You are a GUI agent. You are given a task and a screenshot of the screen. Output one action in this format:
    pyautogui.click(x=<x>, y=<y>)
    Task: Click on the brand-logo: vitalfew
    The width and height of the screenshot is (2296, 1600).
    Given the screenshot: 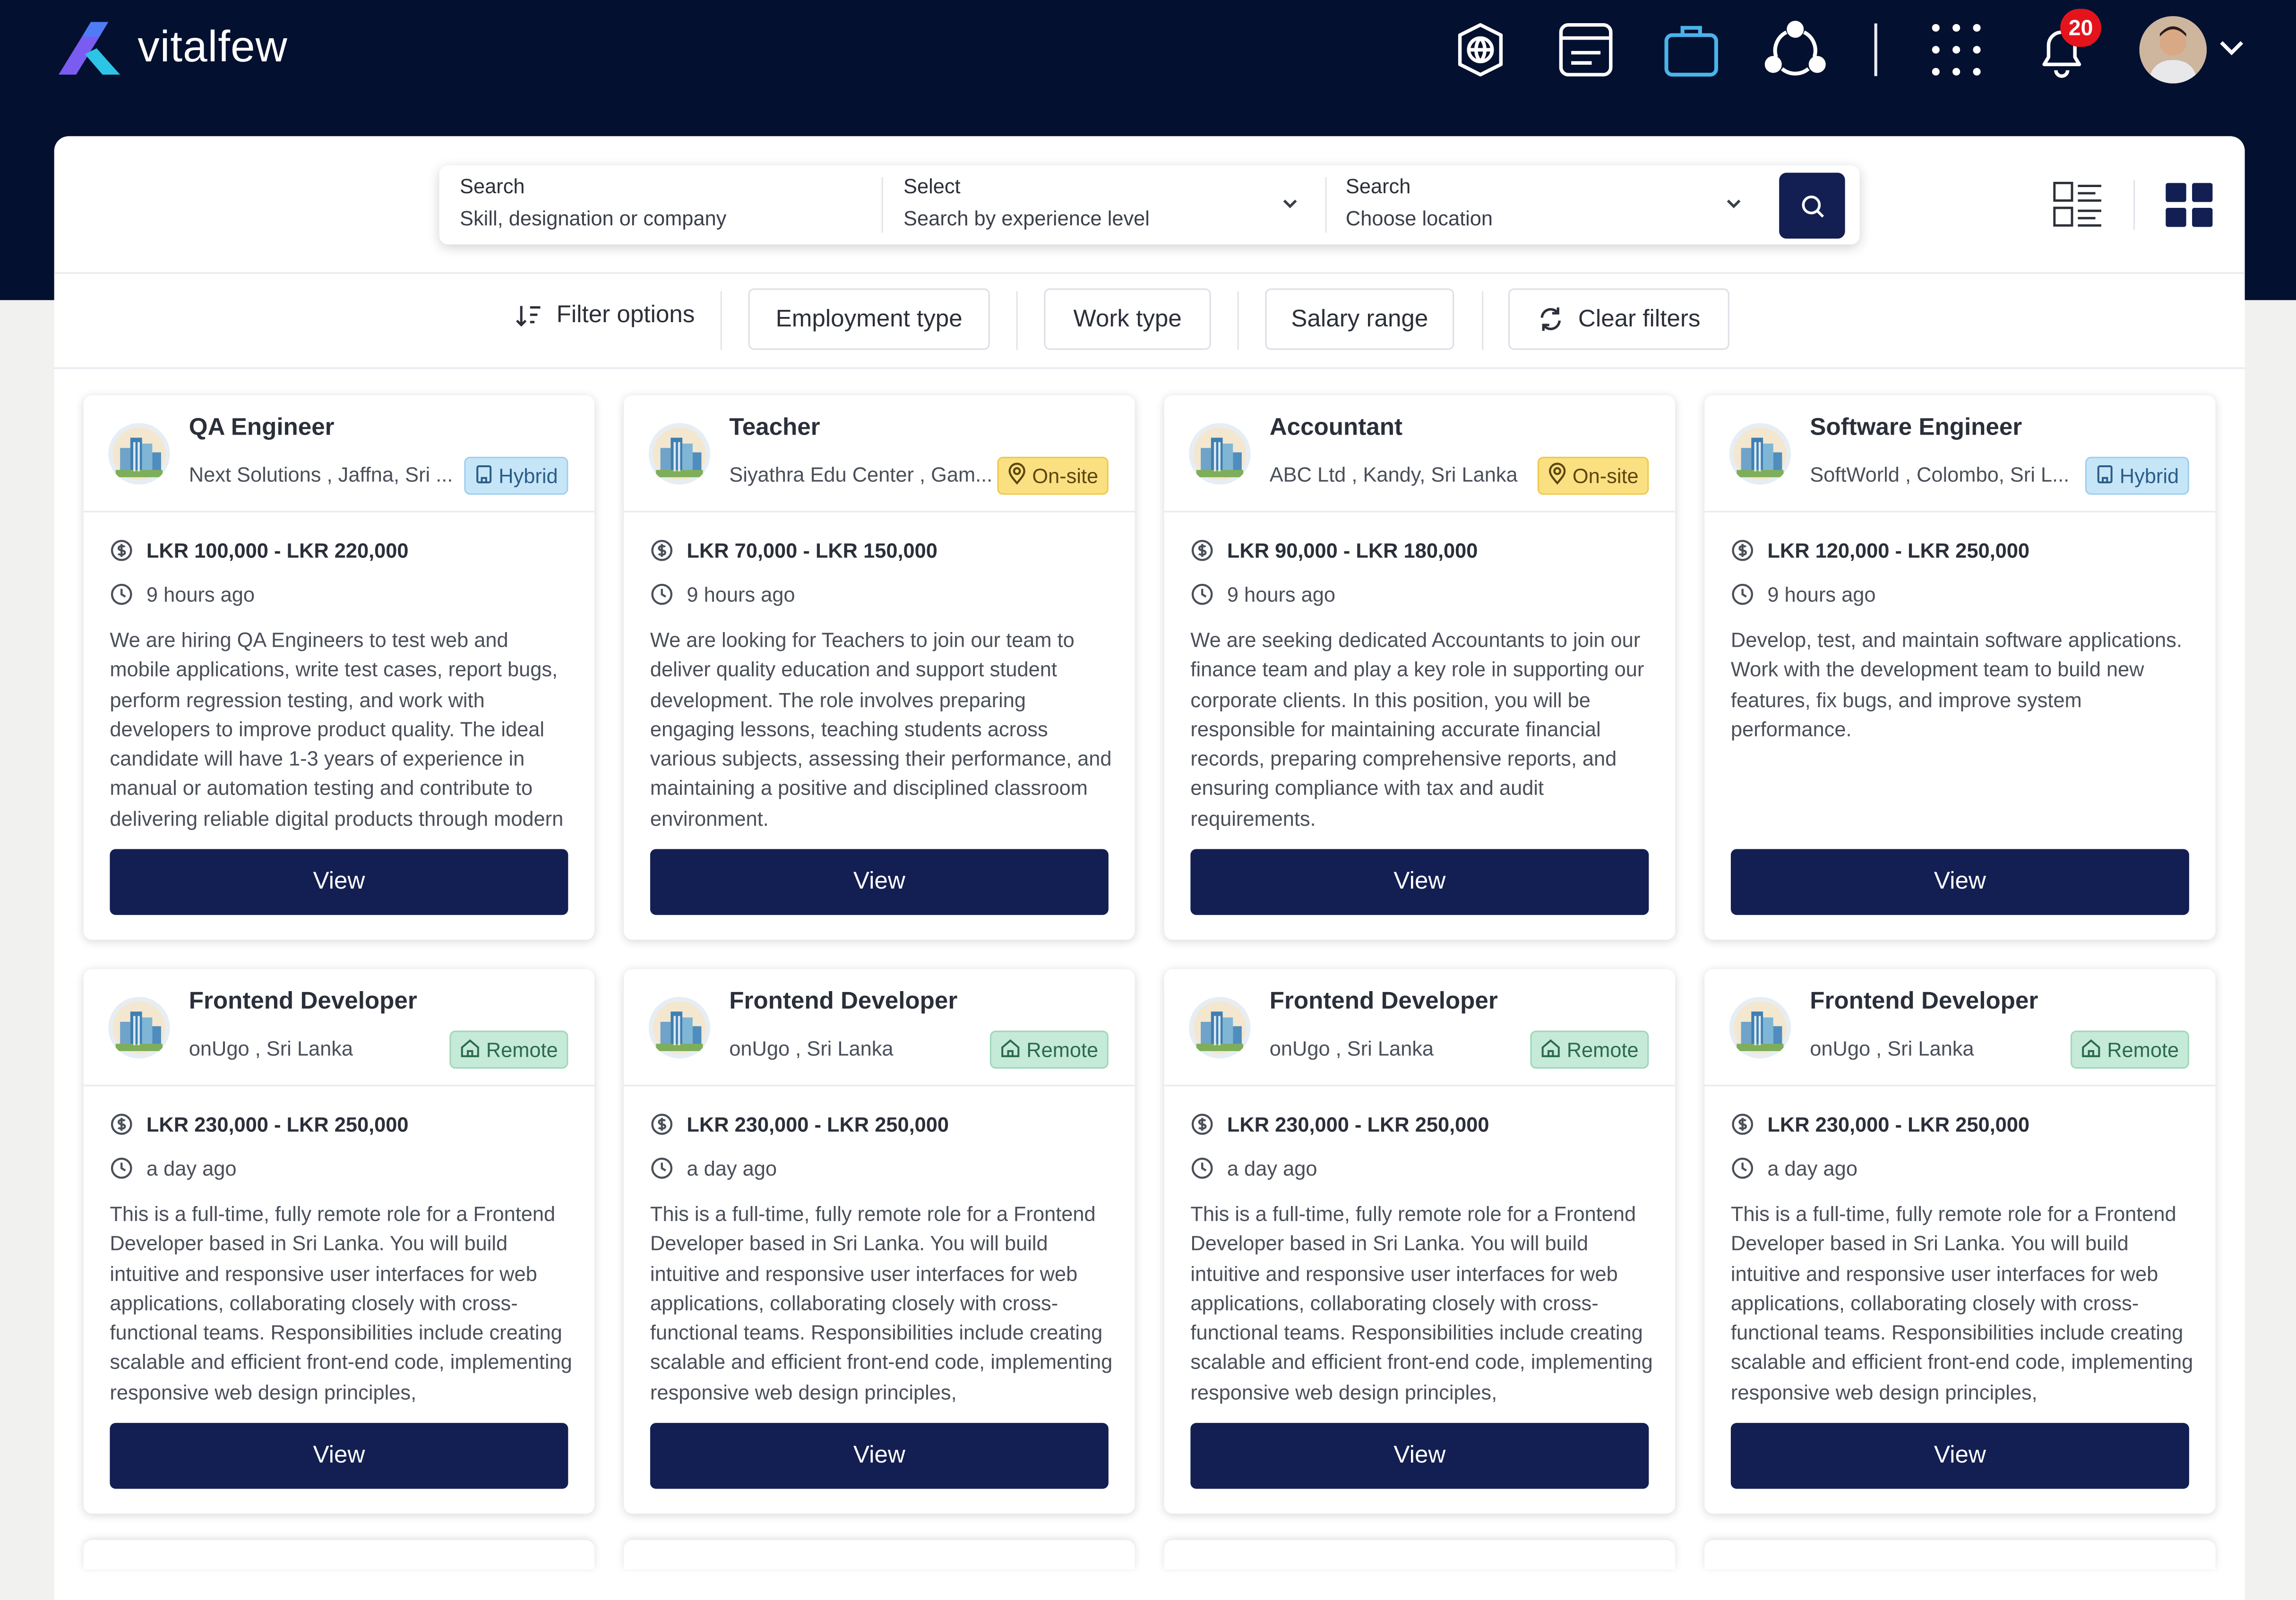 What is the action you would take?
    pyautogui.click(x=172, y=48)
    